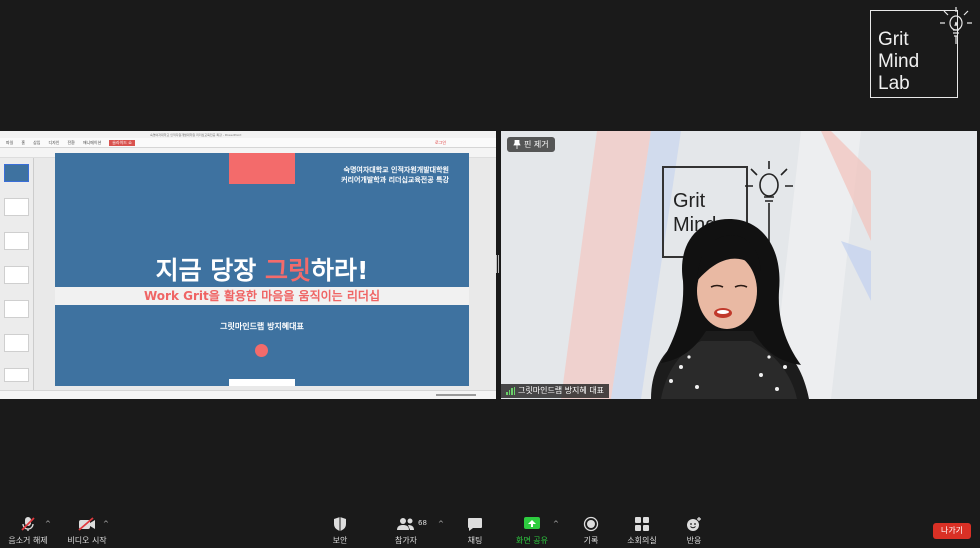 The width and height of the screenshot is (980, 548). Describe the element at coordinates (556, 524) in the screenshot. I see `share-options-chevron-icon: ^` at that location.